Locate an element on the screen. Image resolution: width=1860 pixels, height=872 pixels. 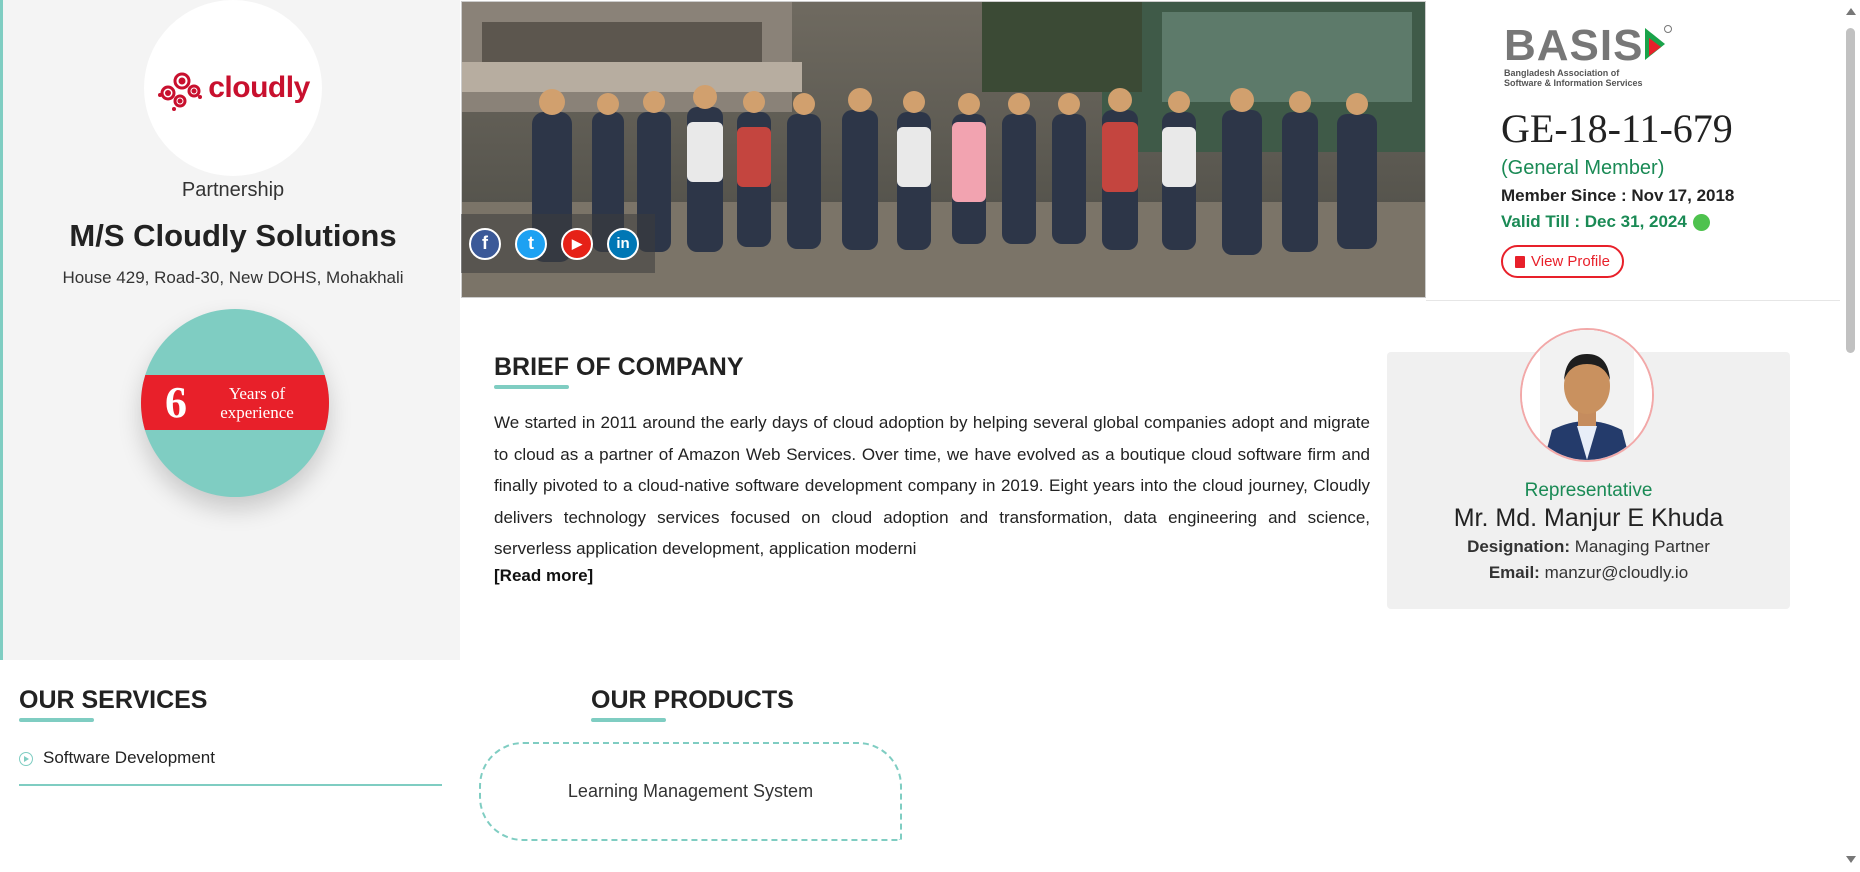
representative-photo is located at coordinates (1587, 395).